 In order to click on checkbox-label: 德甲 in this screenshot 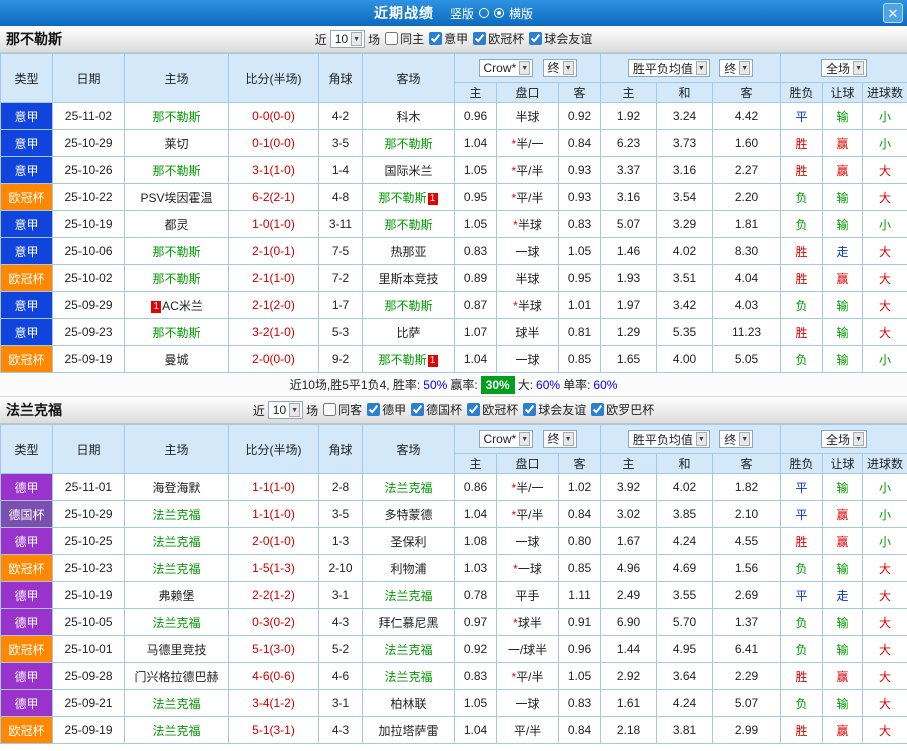, I will do `click(394, 410)`.